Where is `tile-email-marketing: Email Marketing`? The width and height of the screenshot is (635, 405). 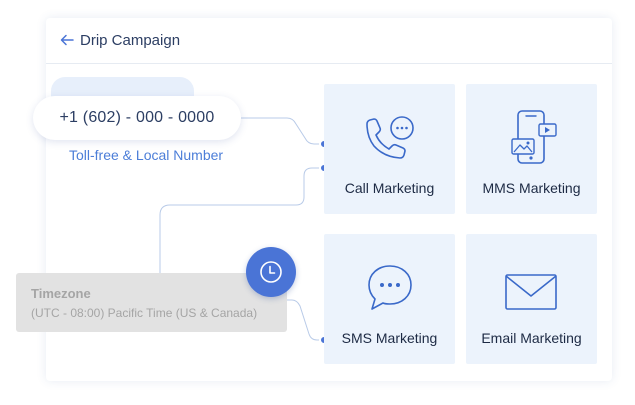 tile-email-marketing: Email Marketing is located at coordinates (531, 299).